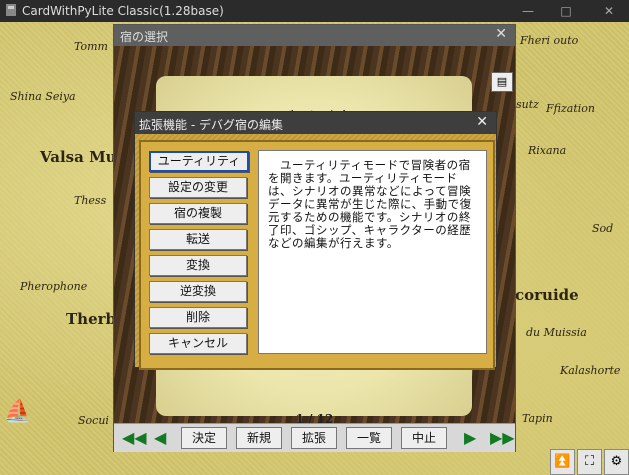 The width and height of the screenshot is (629, 475). What do you see at coordinates (123, 11) in the screenshot?
I see `app-title: CardWithPyLite Classic(1.28base)` at bounding box center [123, 11].